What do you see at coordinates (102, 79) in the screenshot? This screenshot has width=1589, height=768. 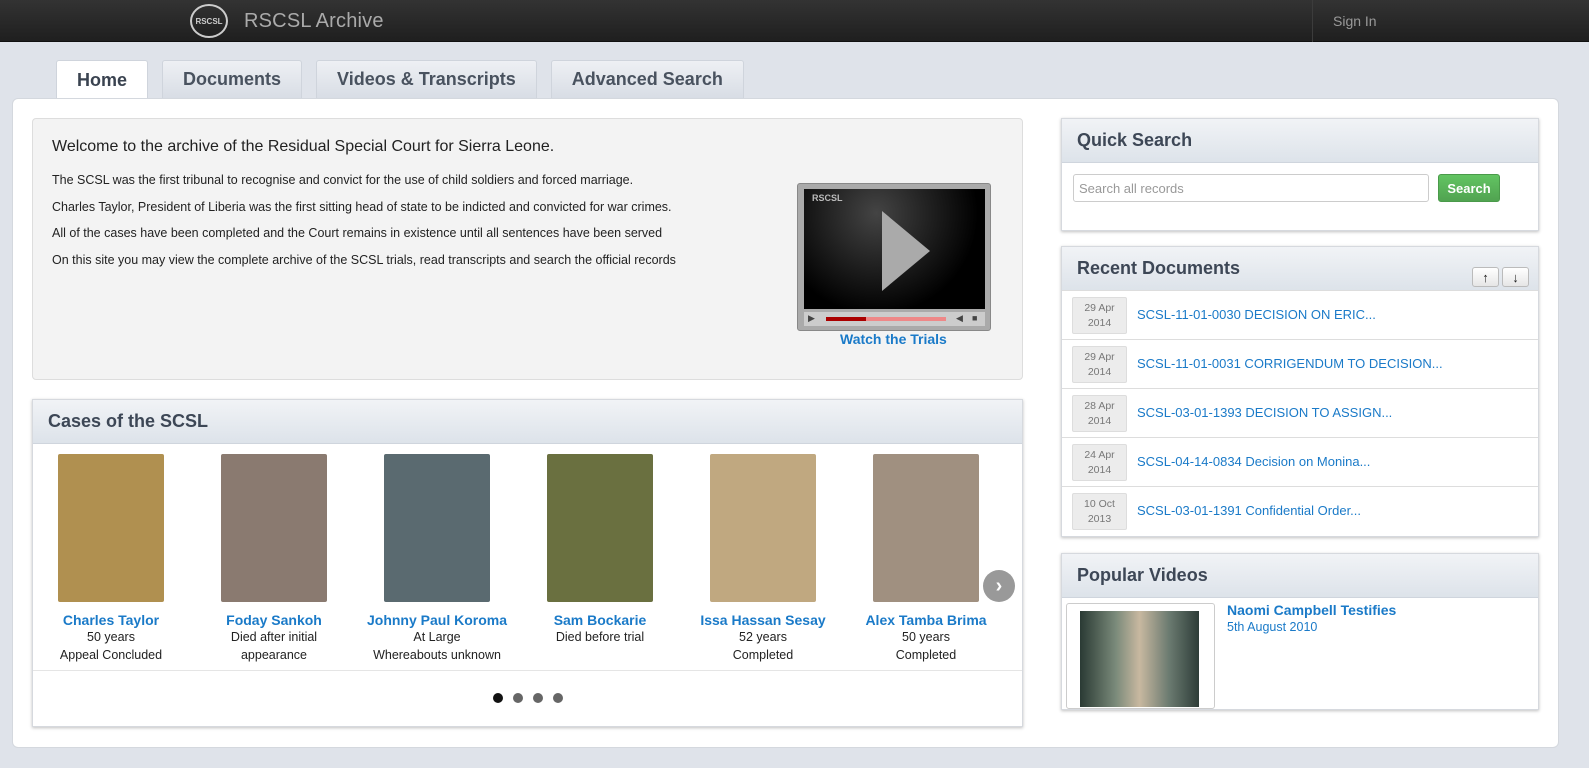 I see `tab-home: Home` at bounding box center [102, 79].